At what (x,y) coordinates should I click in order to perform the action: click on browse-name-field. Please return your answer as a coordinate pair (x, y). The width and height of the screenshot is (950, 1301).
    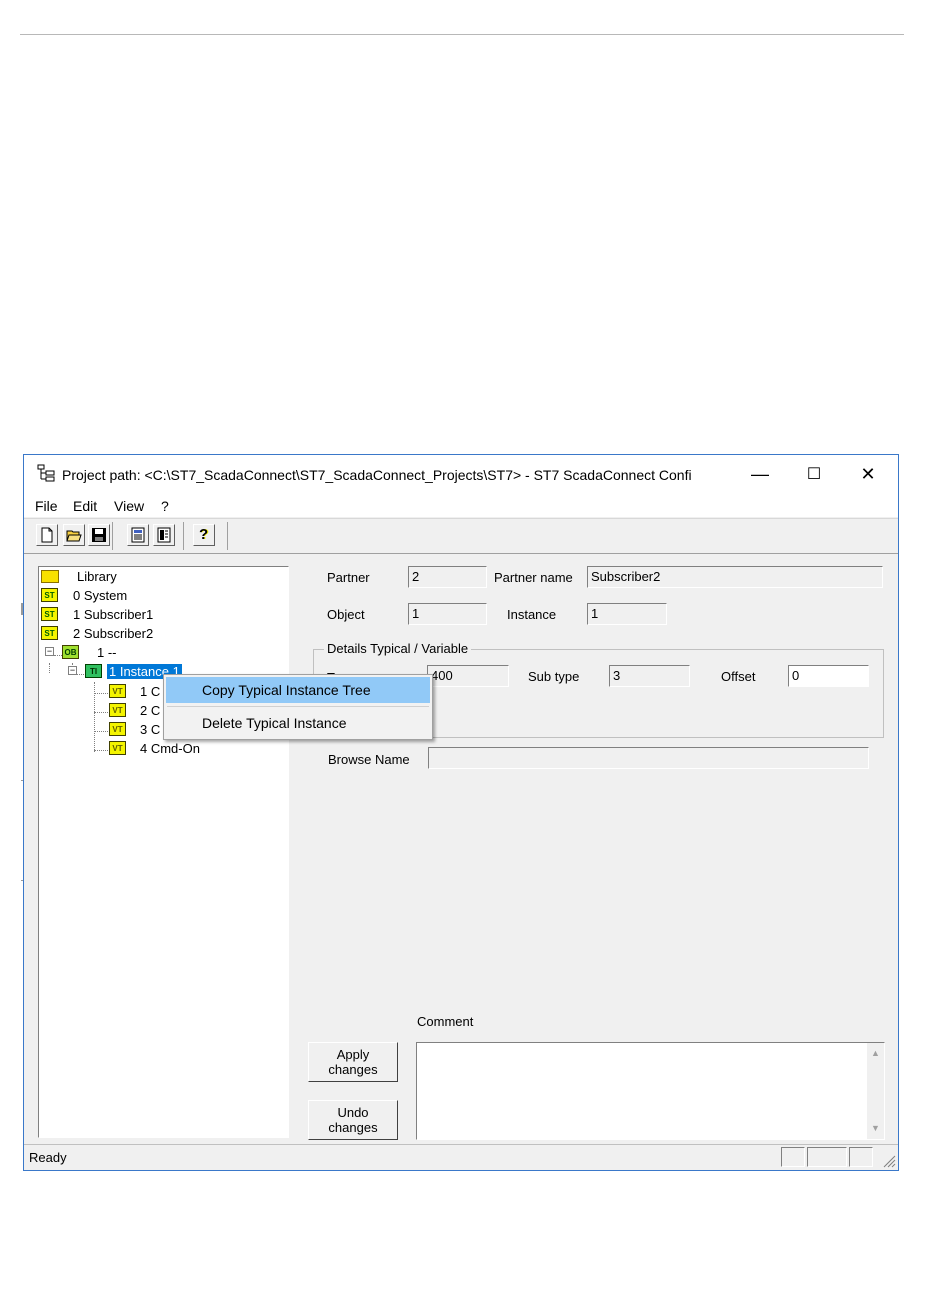
    Looking at the image, I should click on (648, 758).